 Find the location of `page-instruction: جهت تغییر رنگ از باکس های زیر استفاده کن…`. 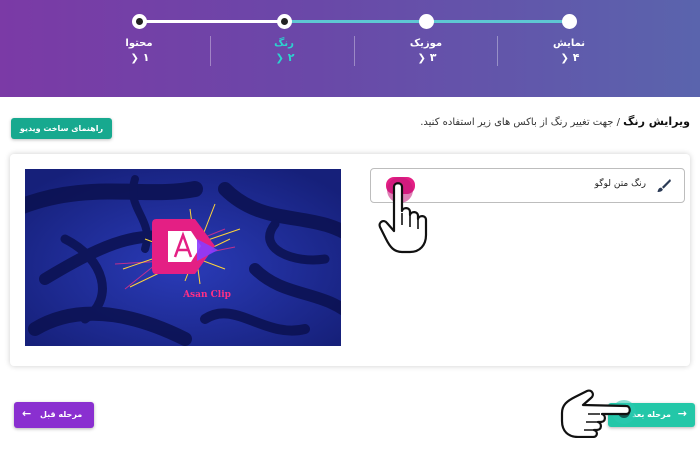

page-instruction: جهت تغییر رنگ از باکس های زیر استفاده کن… is located at coordinates (517, 122).